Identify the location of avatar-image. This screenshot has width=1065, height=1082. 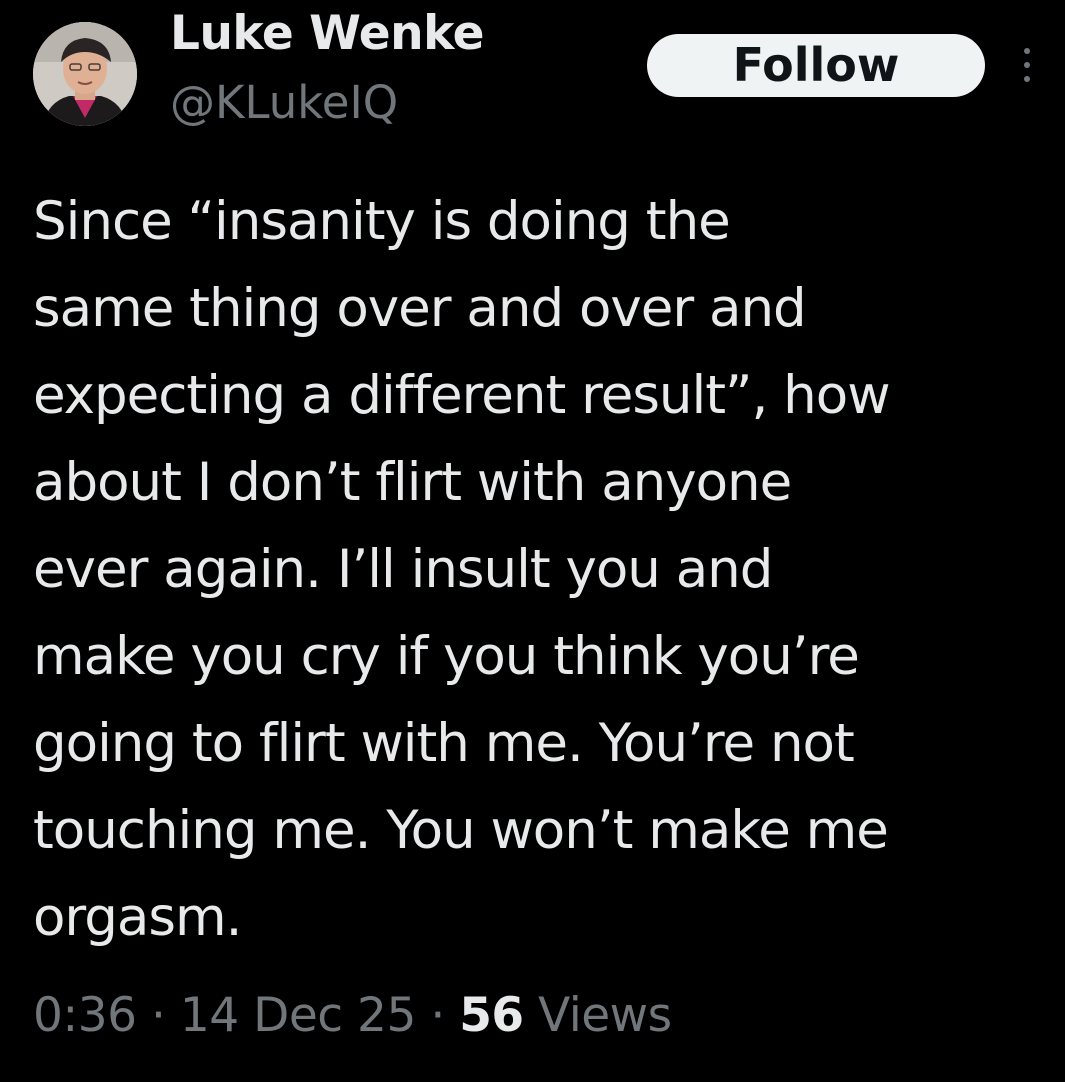
(85, 74).